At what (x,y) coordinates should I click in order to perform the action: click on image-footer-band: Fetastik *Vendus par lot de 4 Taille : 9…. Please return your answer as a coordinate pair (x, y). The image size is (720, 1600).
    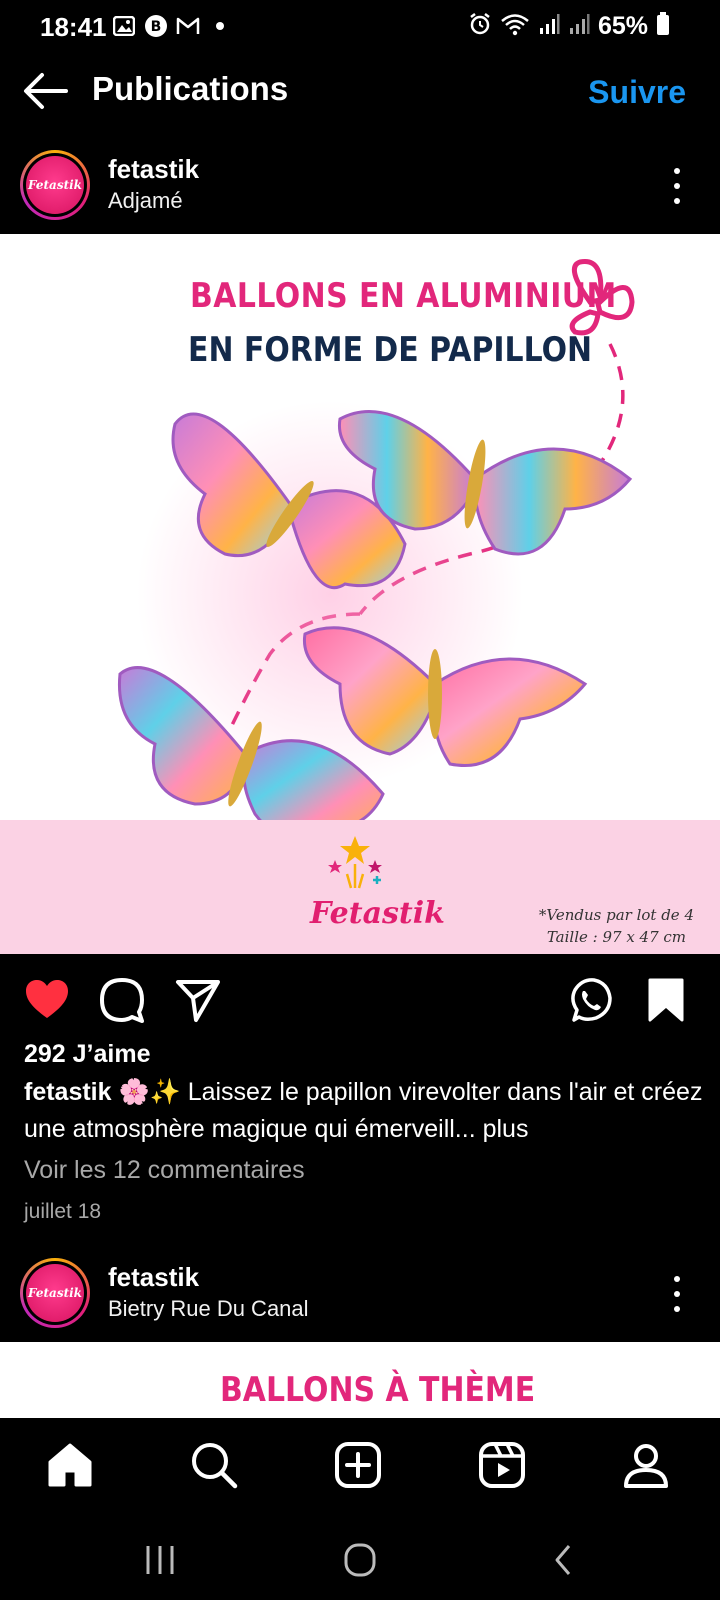
    Looking at the image, I should click on (360, 887).